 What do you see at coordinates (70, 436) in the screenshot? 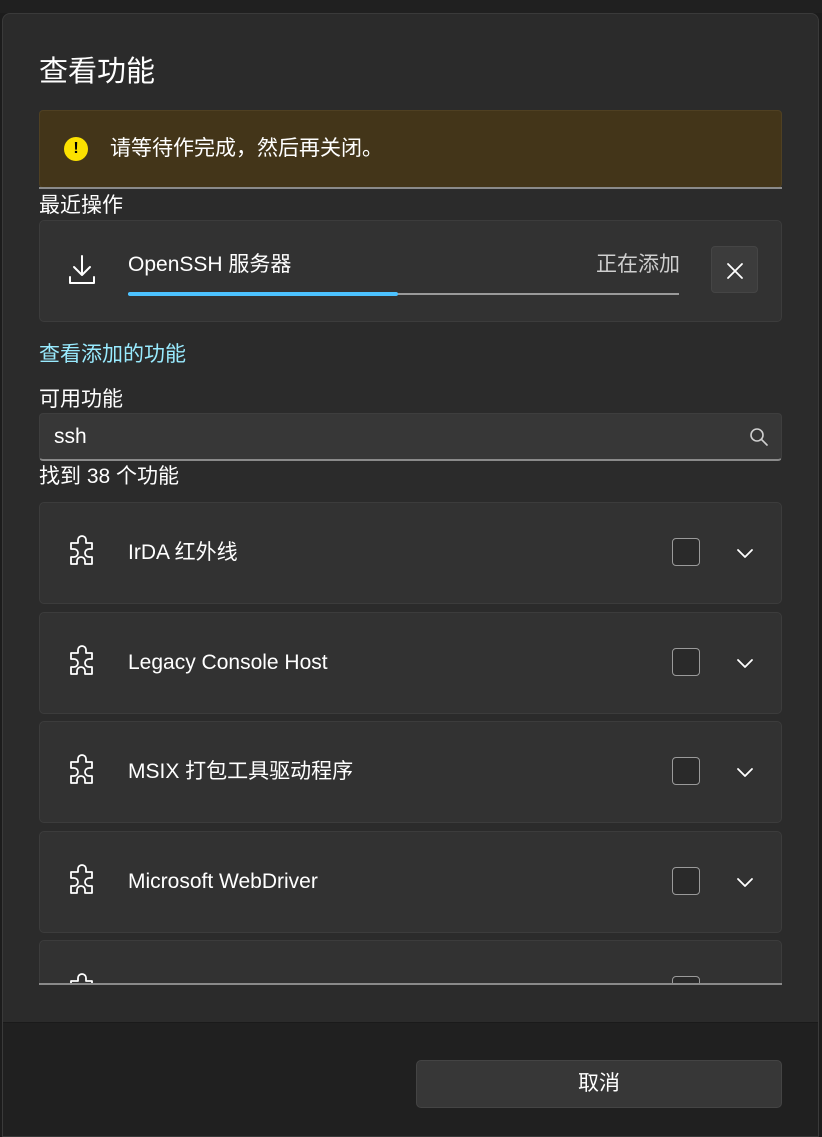
I see `search-value: ssh` at bounding box center [70, 436].